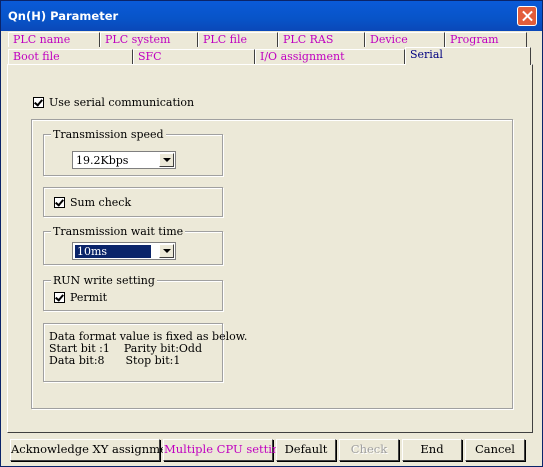 Image resolution: width=543 pixels, height=467 pixels. Describe the element at coordinates (271, 16) in the screenshot. I see `title-bar: Qn(H) Parameter` at that location.